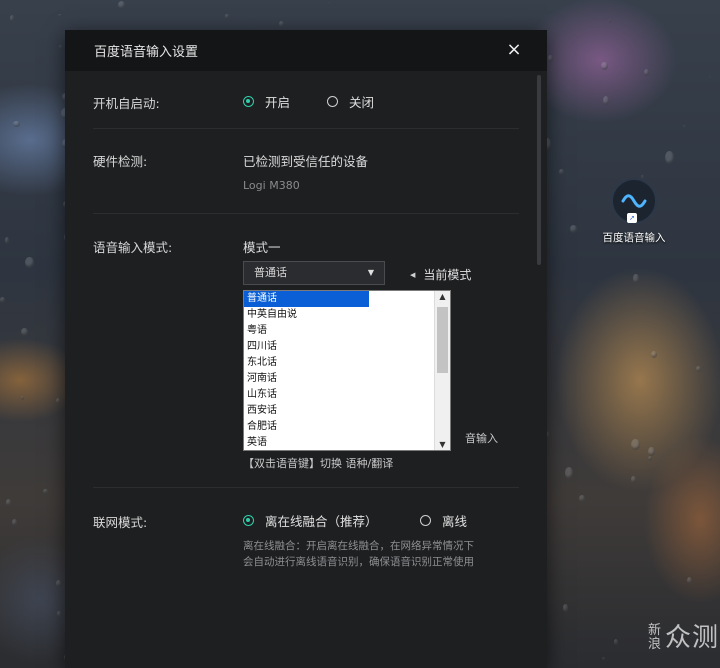 The image size is (720, 668). Describe the element at coordinates (120, 522) in the screenshot. I see `network-label: 联网模式:` at that location.